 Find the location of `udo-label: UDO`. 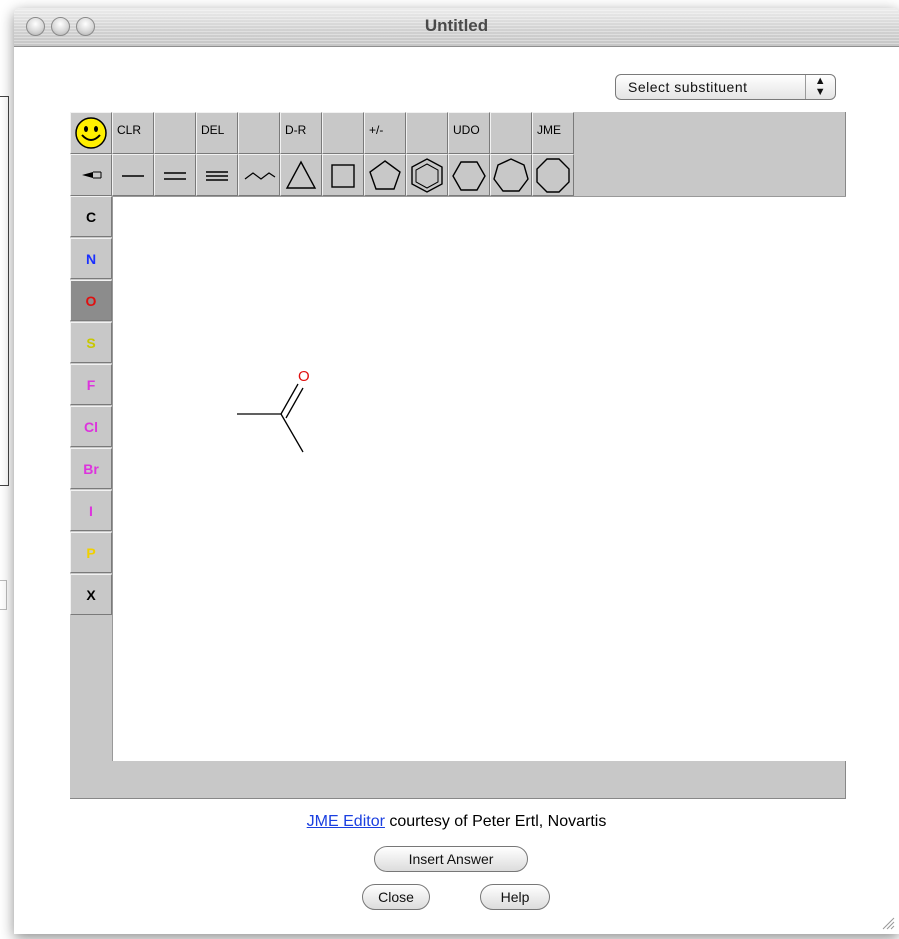

udo-label: UDO is located at coordinates (466, 130).